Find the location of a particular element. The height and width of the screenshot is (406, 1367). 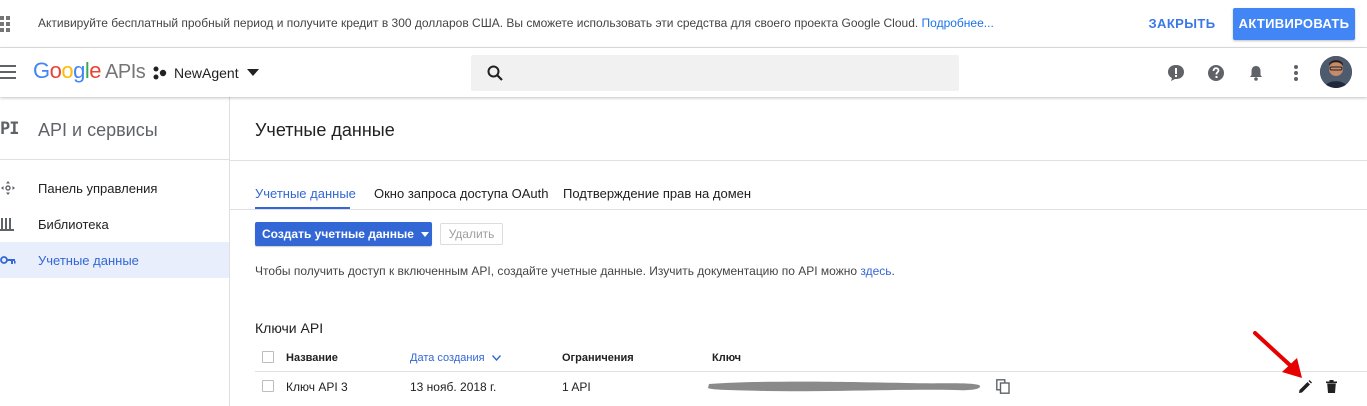

library-icon is located at coordinates (7, 224).